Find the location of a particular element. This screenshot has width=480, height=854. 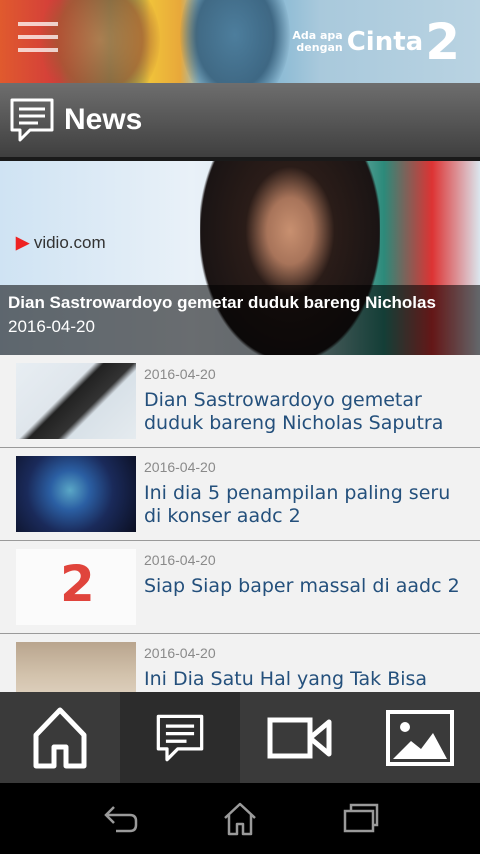

tab-news is located at coordinates (180, 737).